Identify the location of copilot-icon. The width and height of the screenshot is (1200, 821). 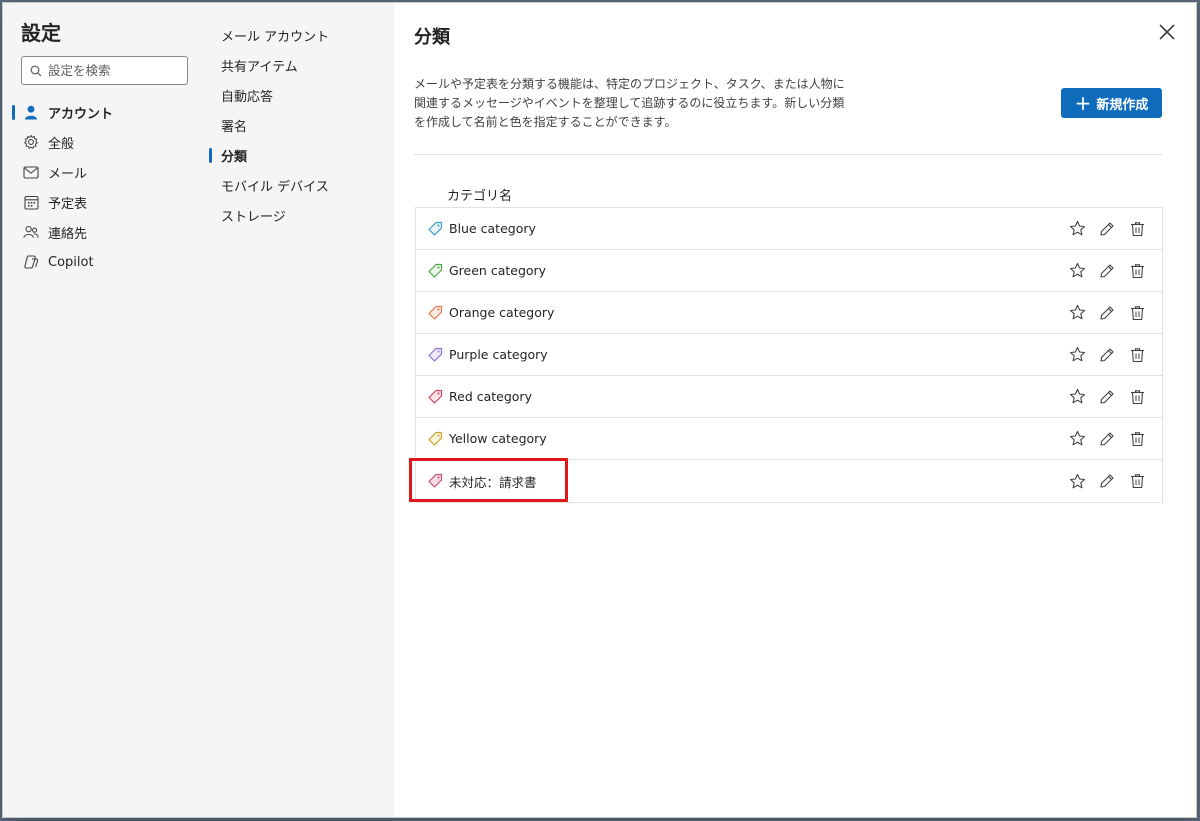
(31, 262).